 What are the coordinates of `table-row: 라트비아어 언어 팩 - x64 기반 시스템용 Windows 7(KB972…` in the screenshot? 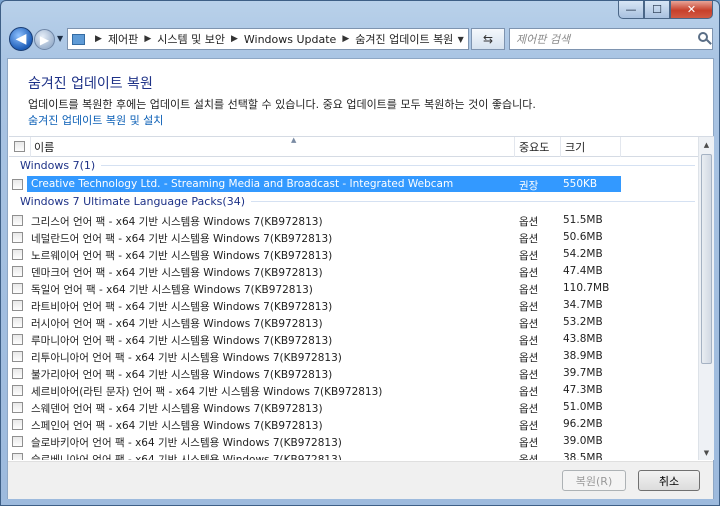 It's located at (353, 305).